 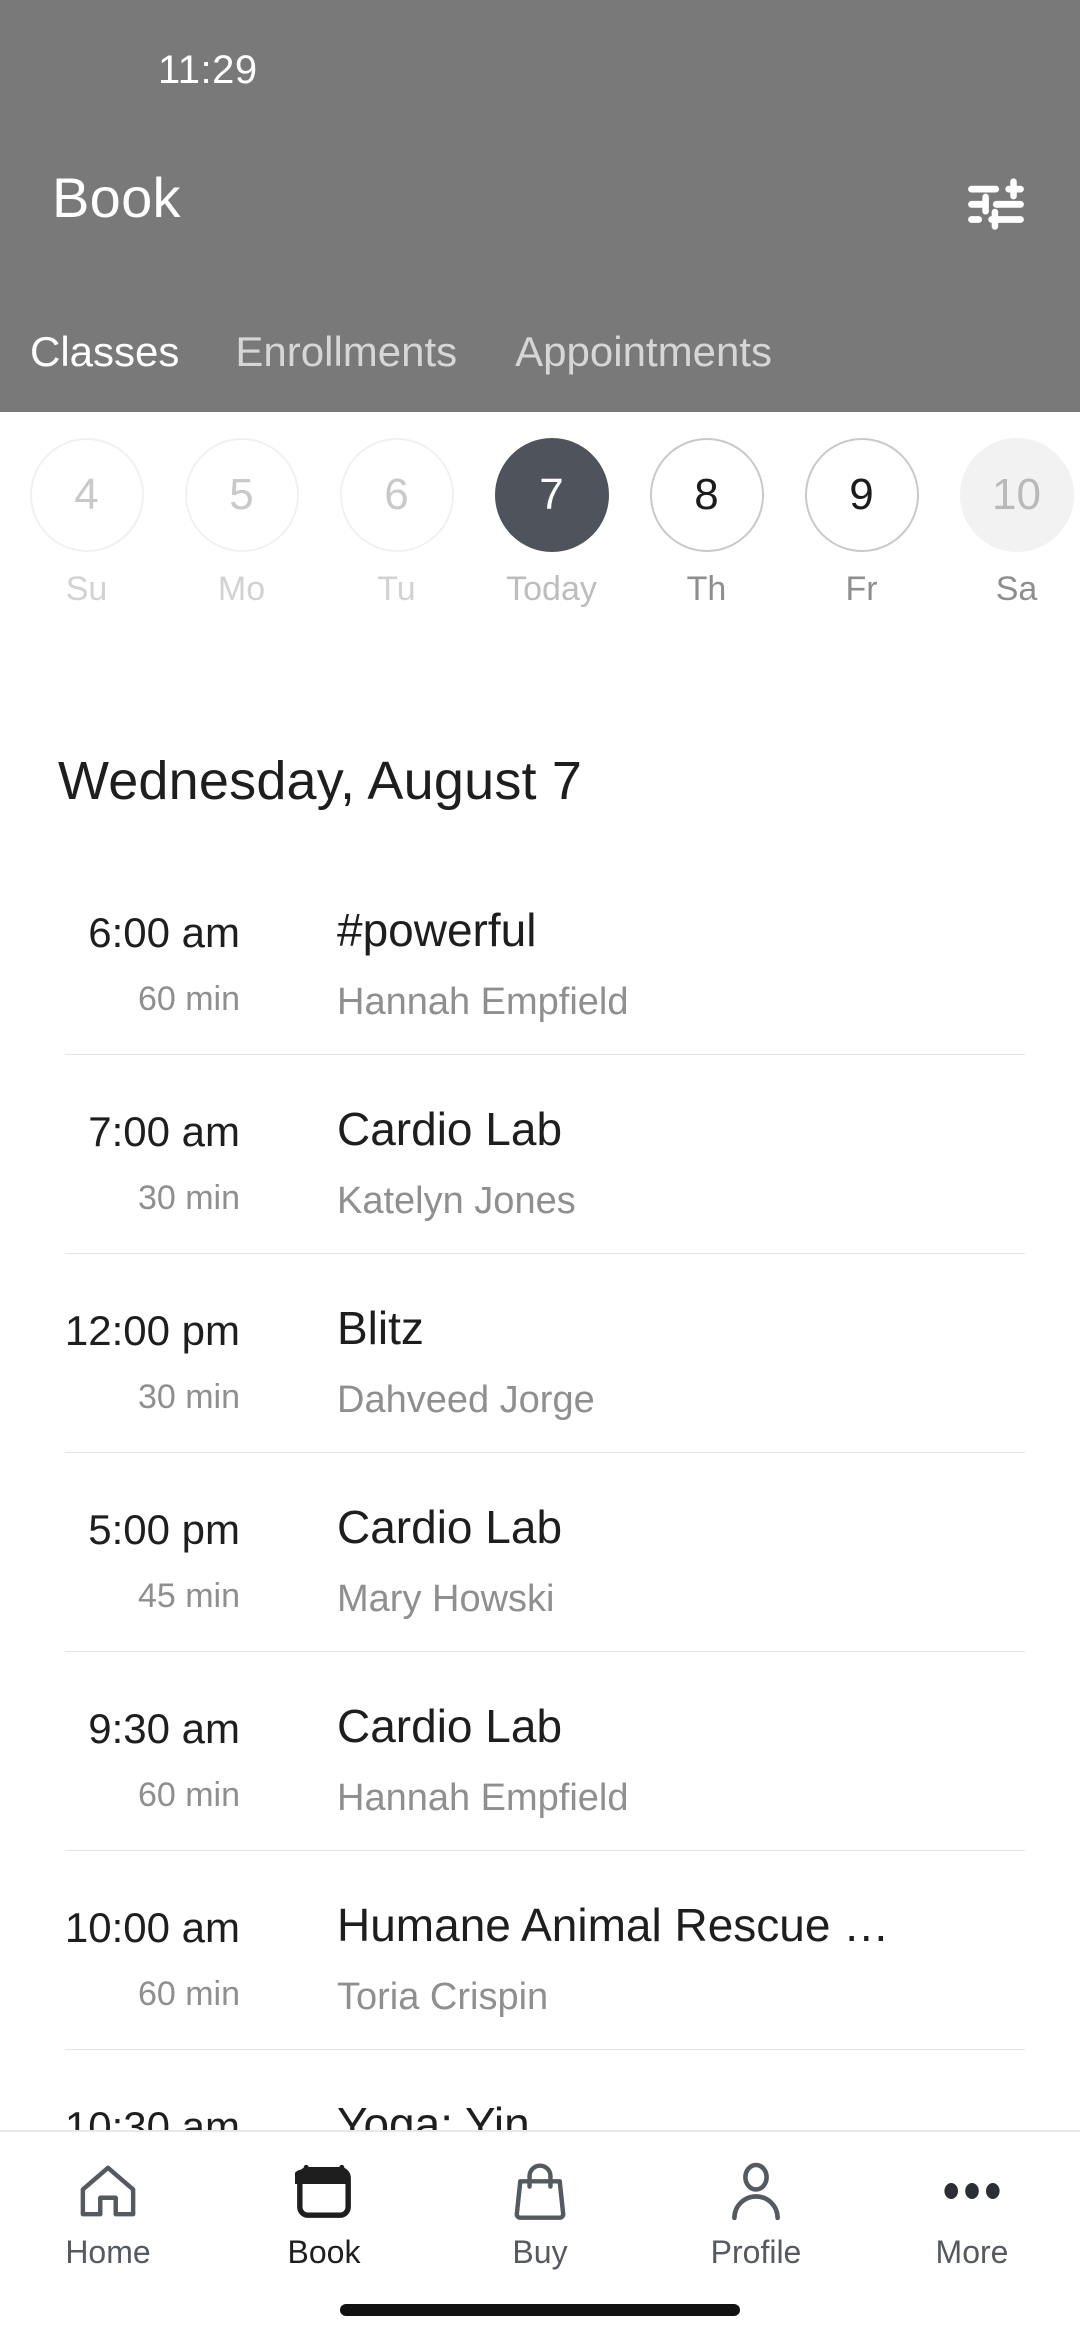 I want to click on date-cell-4: 4 Su, so click(x=86, y=523).